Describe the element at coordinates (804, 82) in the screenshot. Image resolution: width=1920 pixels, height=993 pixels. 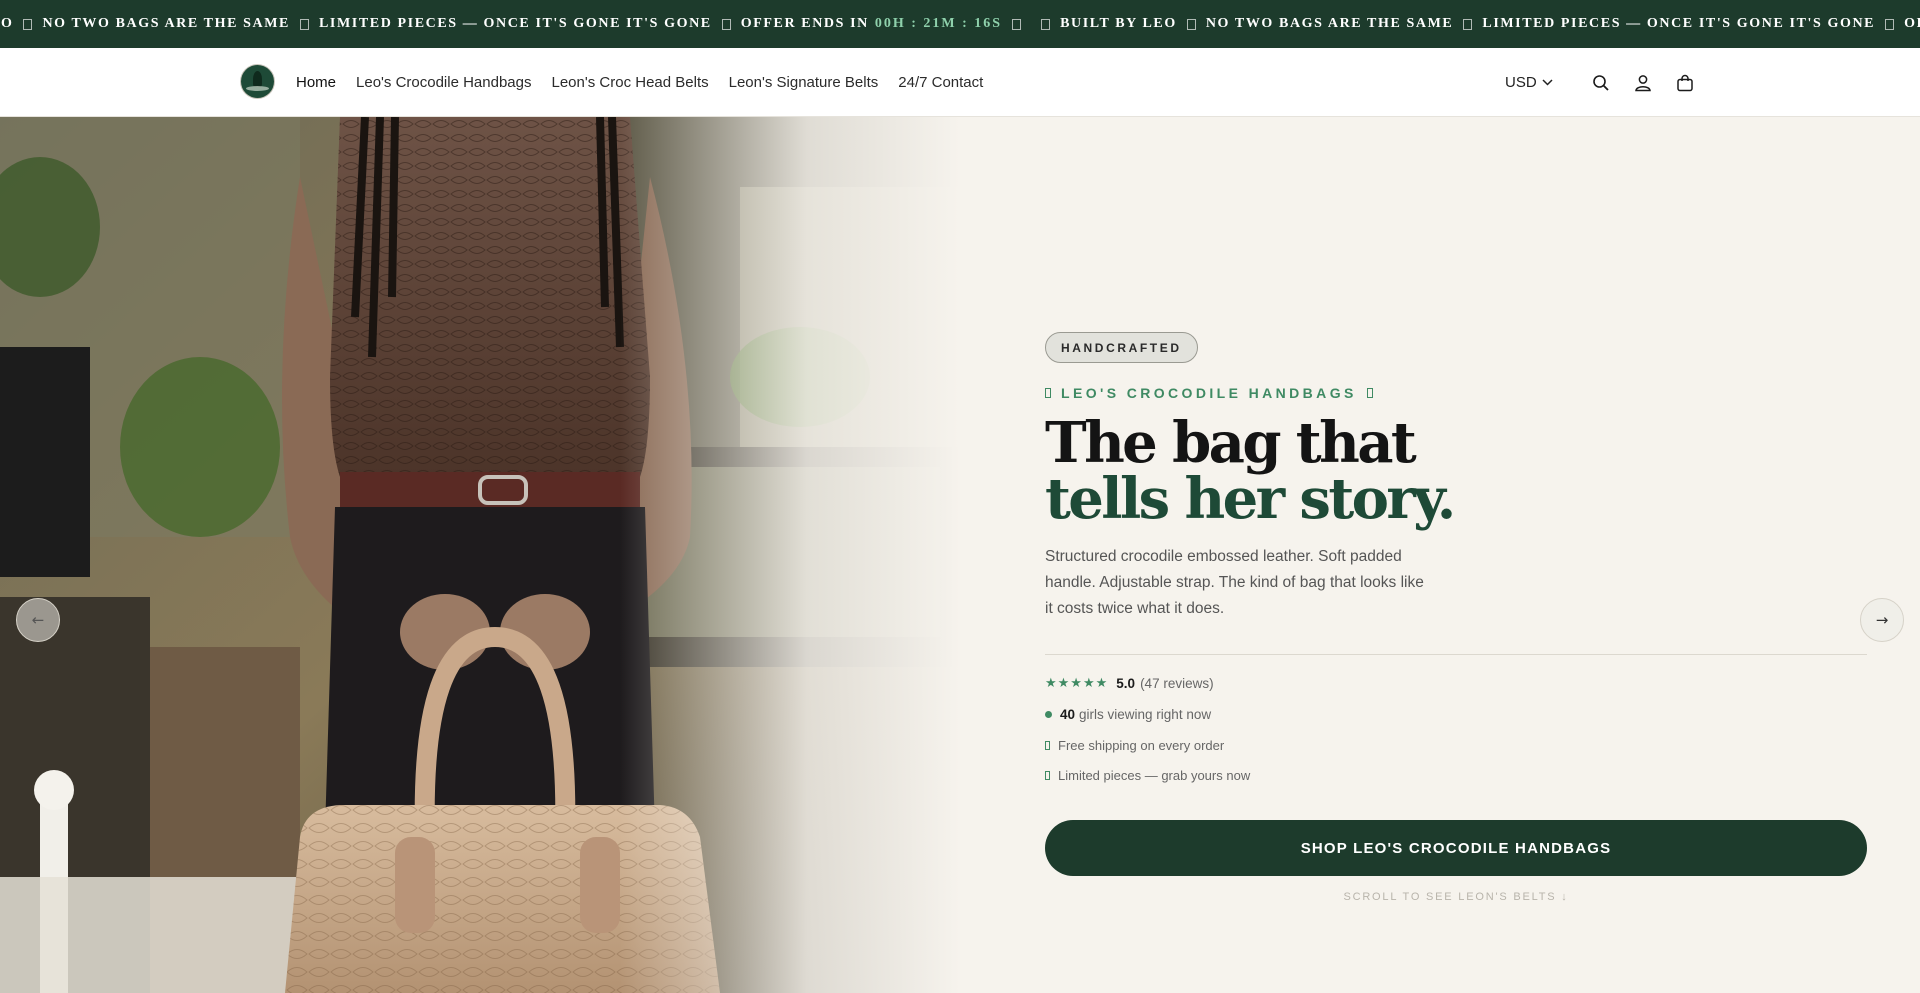
I see `nav-signature-belts: Leon's Signature Belts` at that location.